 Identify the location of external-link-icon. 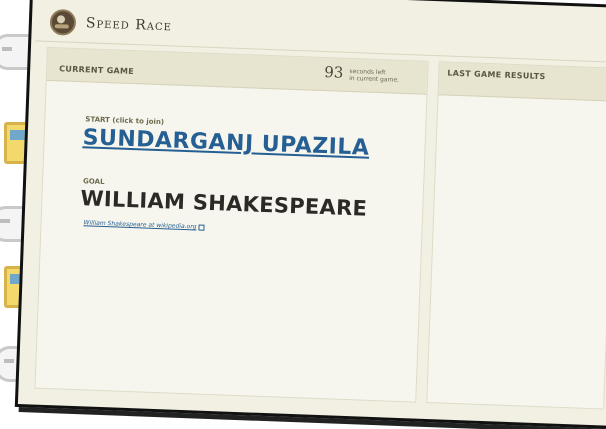
(201, 227).